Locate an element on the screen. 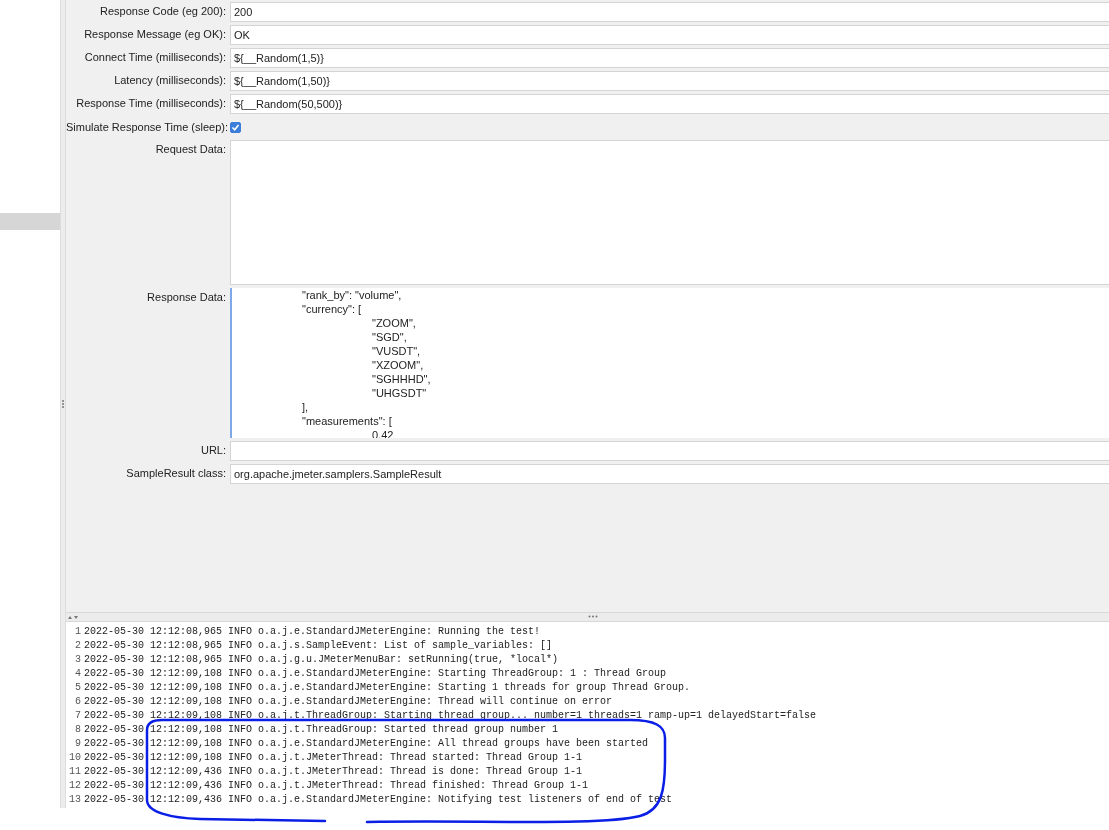 The image size is (1109, 830). field-label: Latency (milliseconds): is located at coordinates (169, 79).